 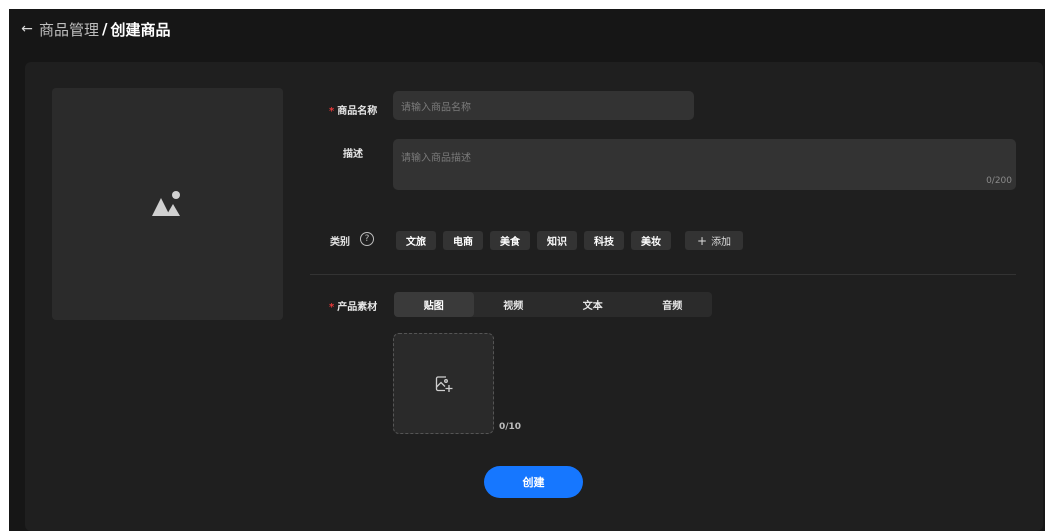 I want to click on section-divider, so click(x=663, y=274).